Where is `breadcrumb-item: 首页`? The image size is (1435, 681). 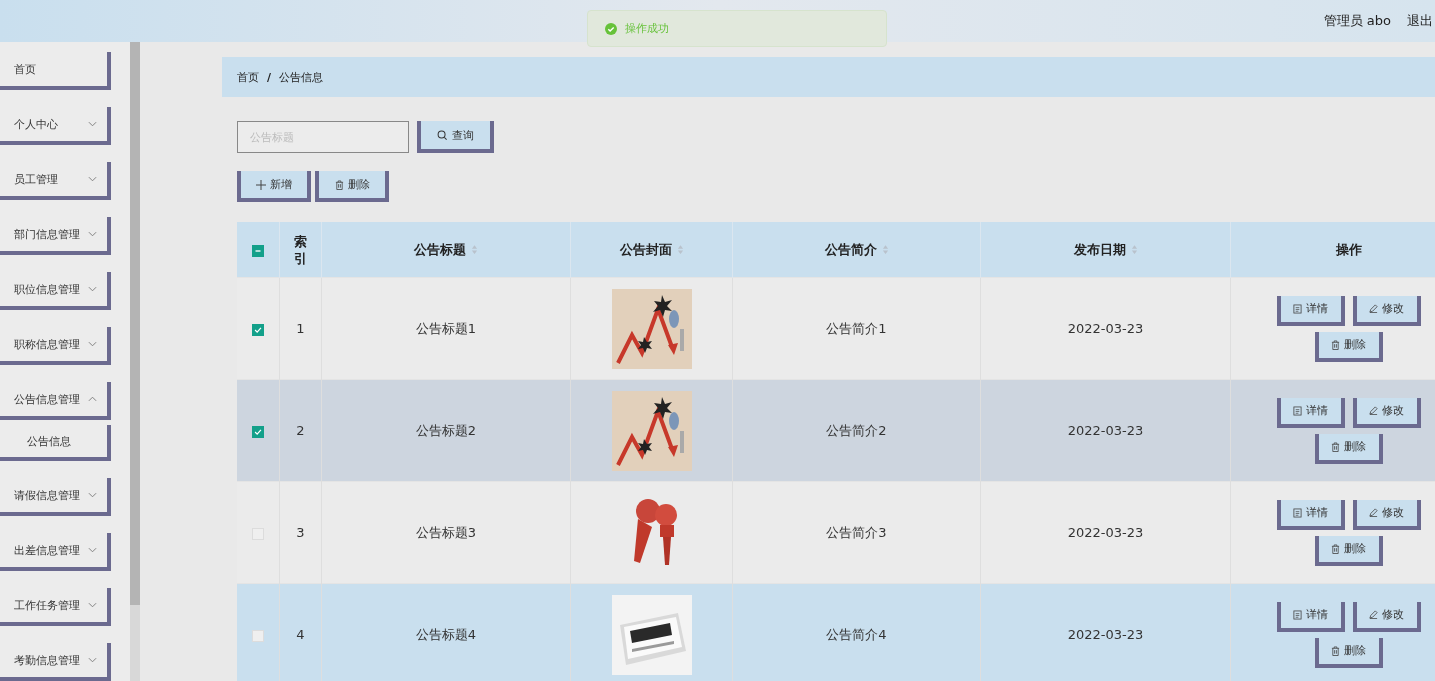 breadcrumb-item: 首页 is located at coordinates (248, 77).